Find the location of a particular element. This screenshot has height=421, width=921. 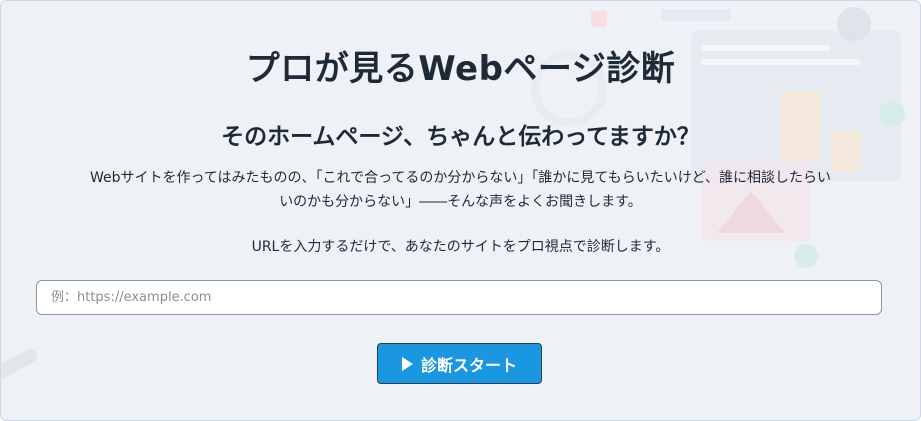

start-button-label: 診断スタート is located at coordinates (468, 365).